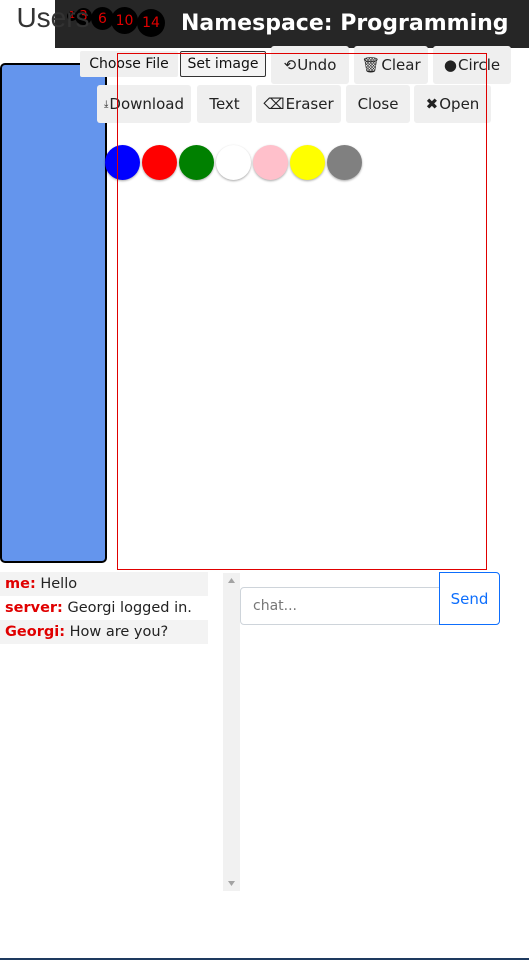 Image resolution: width=529 pixels, height=960 pixels. Describe the element at coordinates (34, 608) in the screenshot. I see `message-author: server:` at that location.